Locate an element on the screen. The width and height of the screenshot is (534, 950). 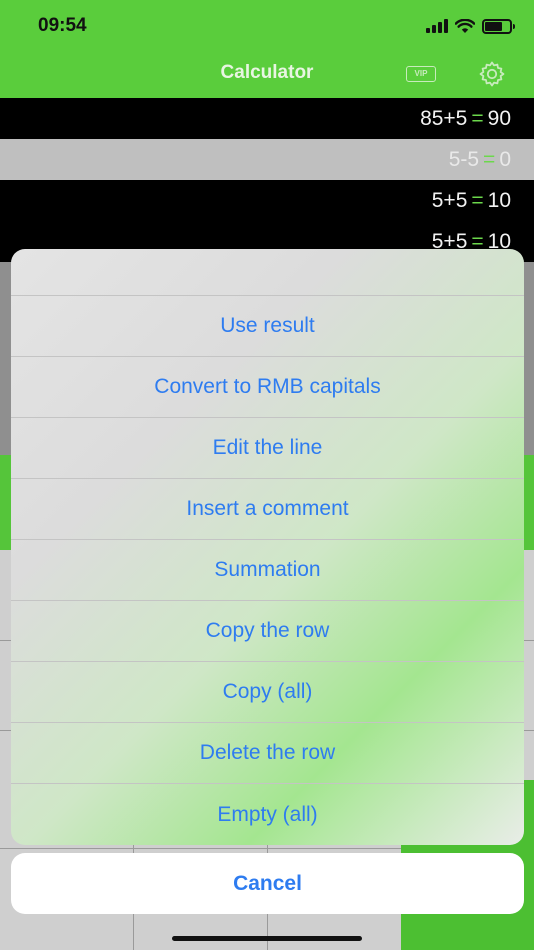
history-row-selected: 5-5 = 0 is located at coordinates (267, 159).